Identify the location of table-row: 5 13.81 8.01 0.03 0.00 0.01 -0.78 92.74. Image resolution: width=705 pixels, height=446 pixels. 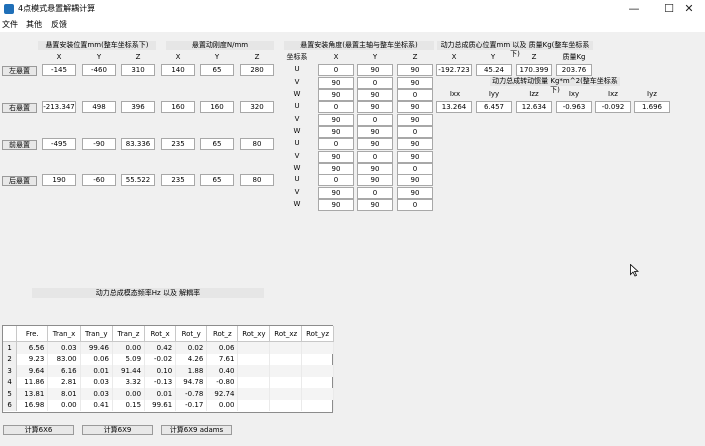
(168, 394).